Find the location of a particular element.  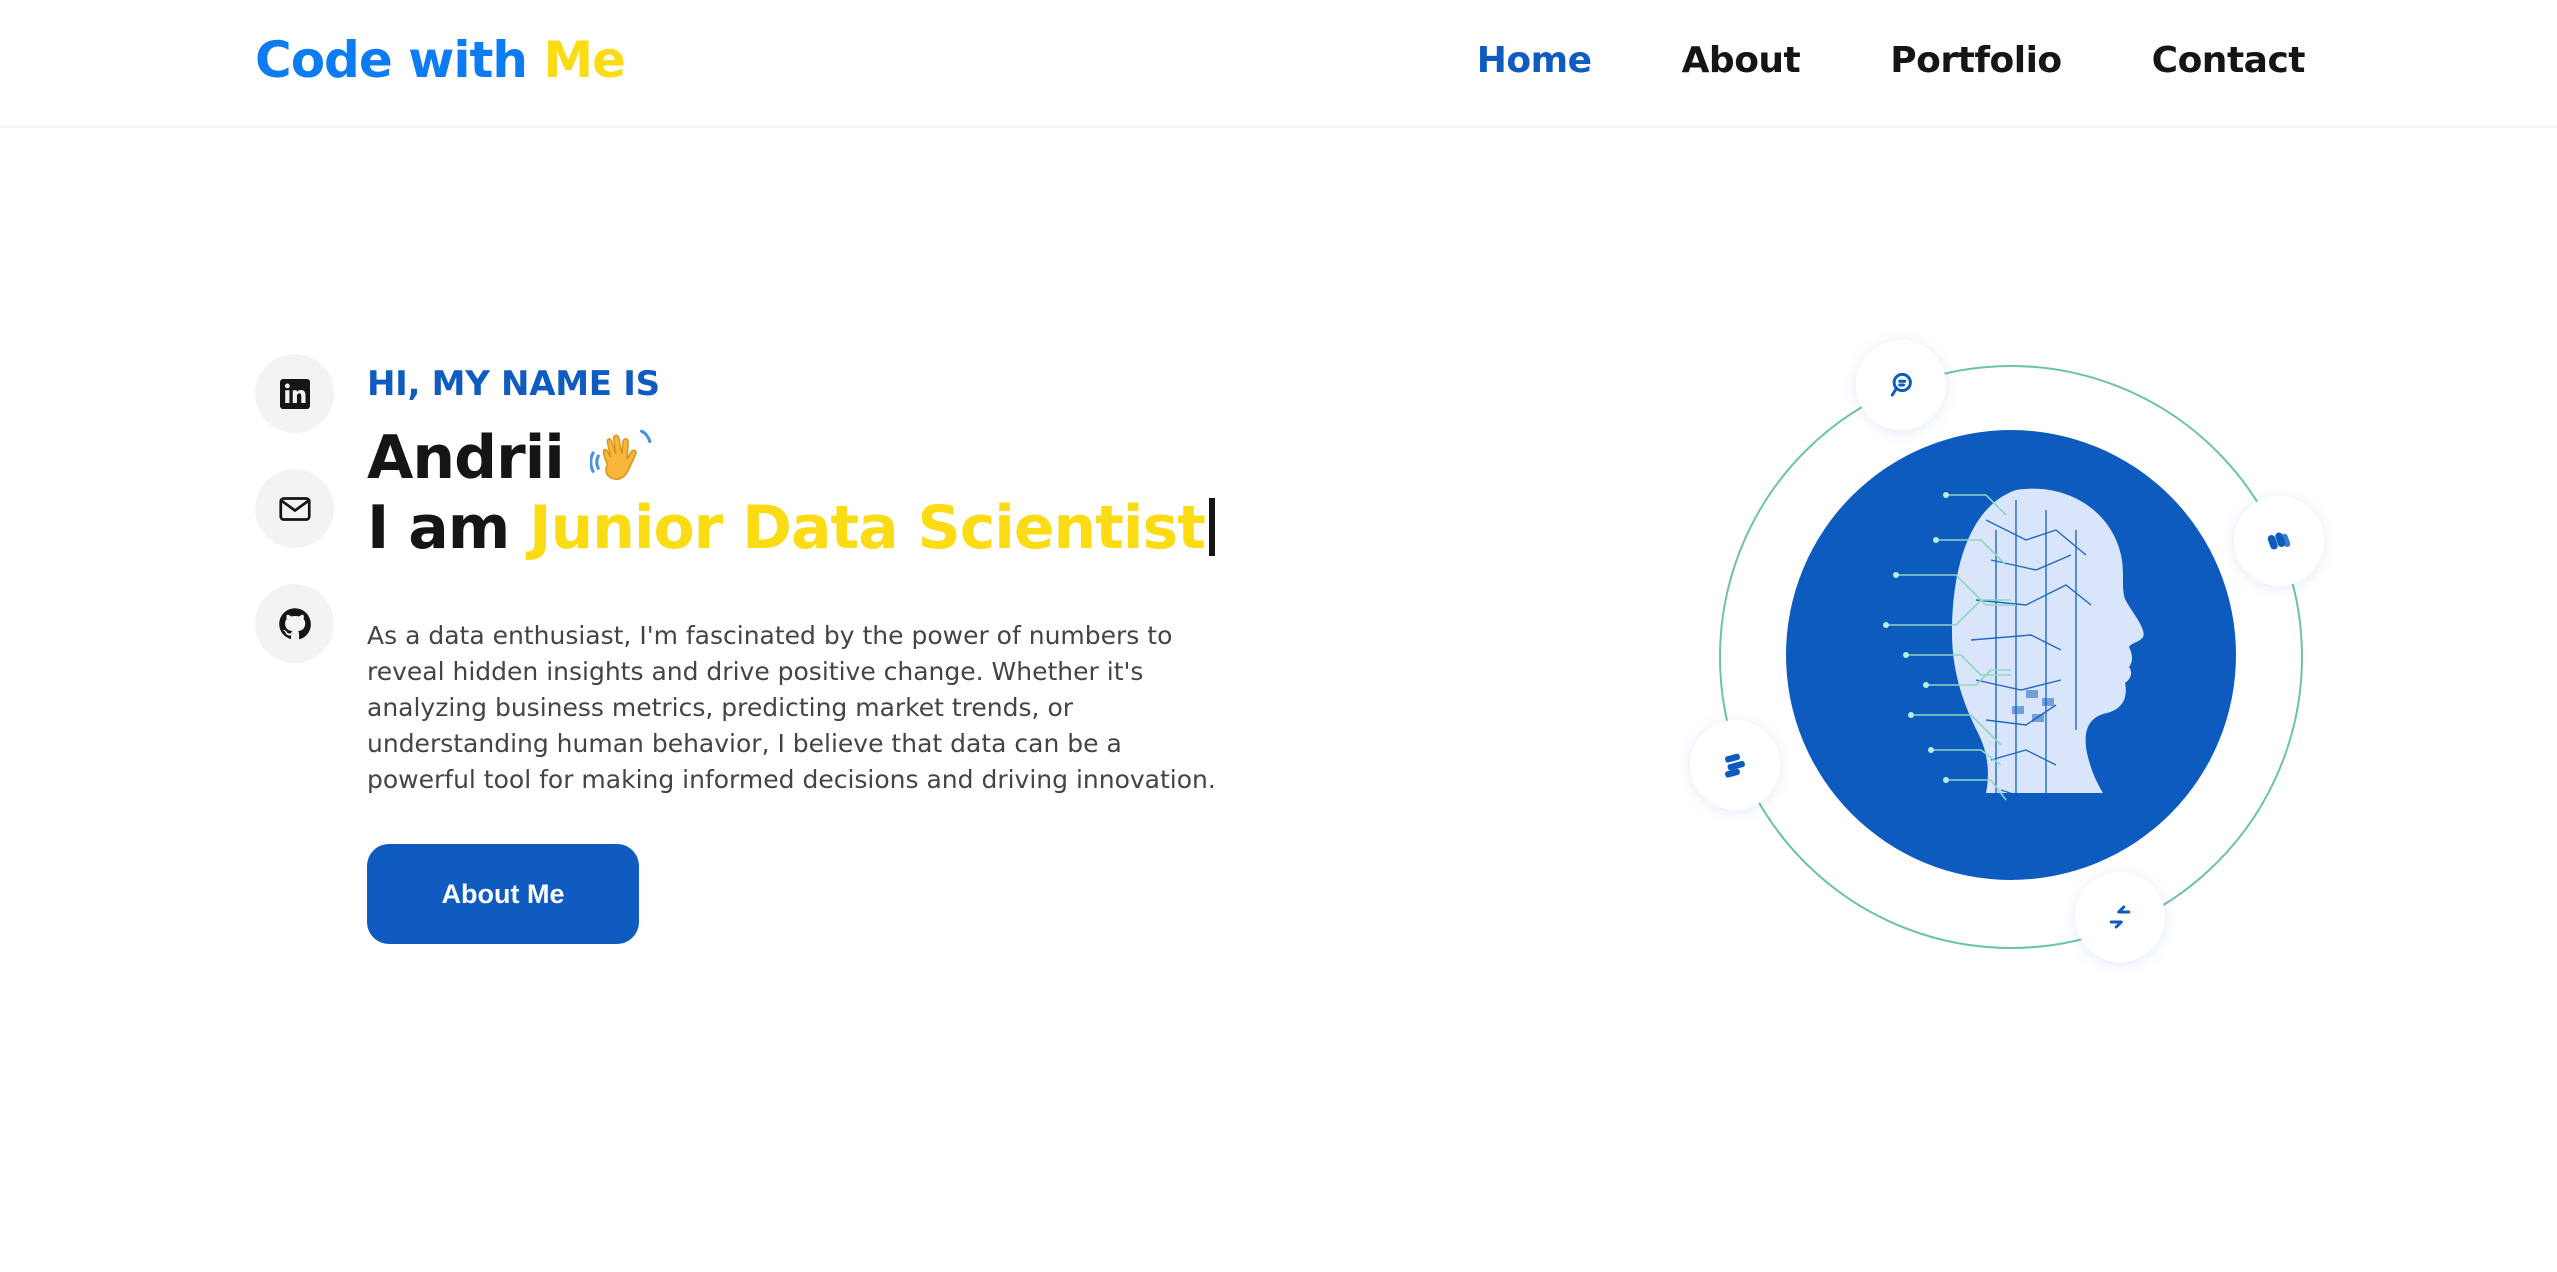

main-nav: Home About Portfolio Contact is located at coordinates (1891, 61).